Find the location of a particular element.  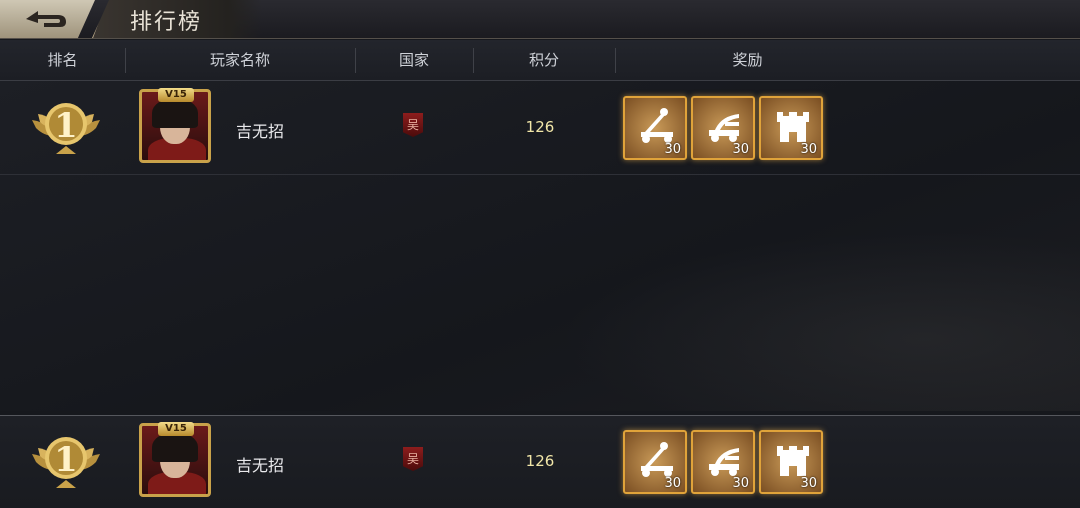

header-country: 国家 is located at coordinates (413, 60).